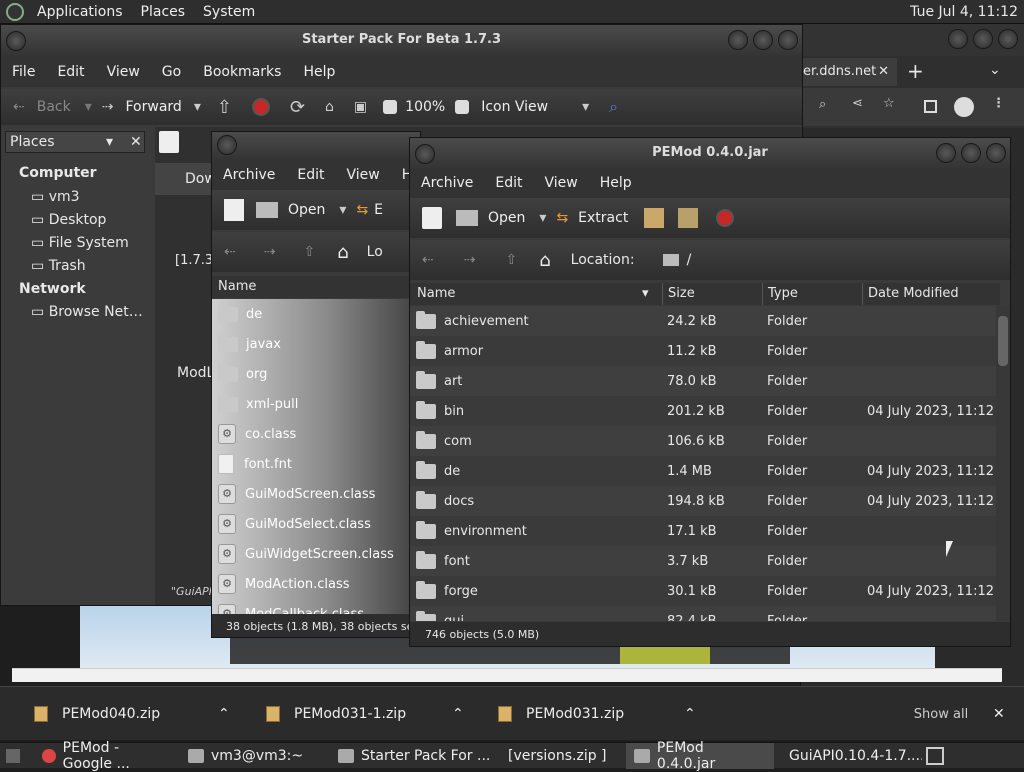 The image size is (1024, 772). Describe the element at coordinates (592, 218) in the screenshot. I see `extract-button: ⇆ Extract` at that location.